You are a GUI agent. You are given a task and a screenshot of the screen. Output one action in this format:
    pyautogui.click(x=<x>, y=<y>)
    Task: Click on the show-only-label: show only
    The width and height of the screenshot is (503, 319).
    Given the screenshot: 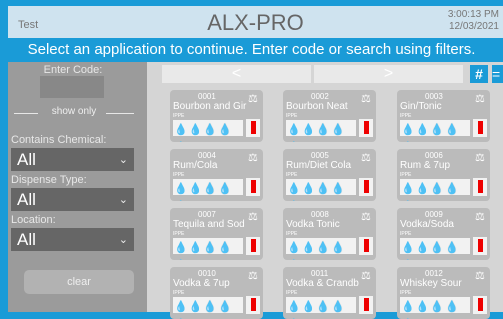 What is the action you would take?
    pyautogui.click(x=74, y=111)
    